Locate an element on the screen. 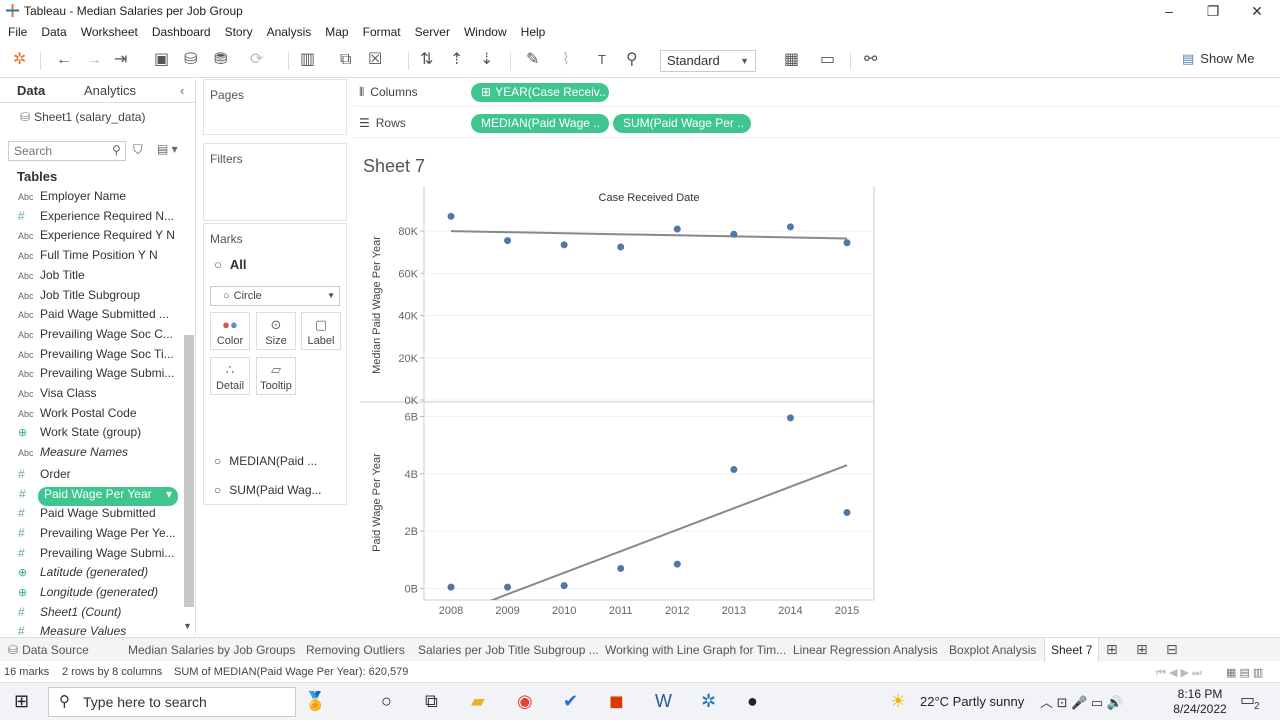 This screenshot has width=1280, height=720. share-icon: ⚯ is located at coordinates (870, 60).